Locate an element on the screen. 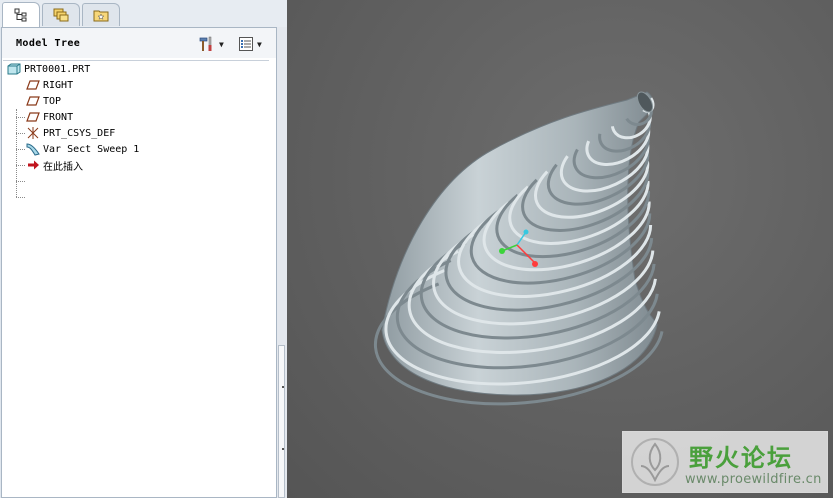 Image resolution: width=833 pixels, height=498 pixels. tree-item-label: FRONT is located at coordinates (58, 117).